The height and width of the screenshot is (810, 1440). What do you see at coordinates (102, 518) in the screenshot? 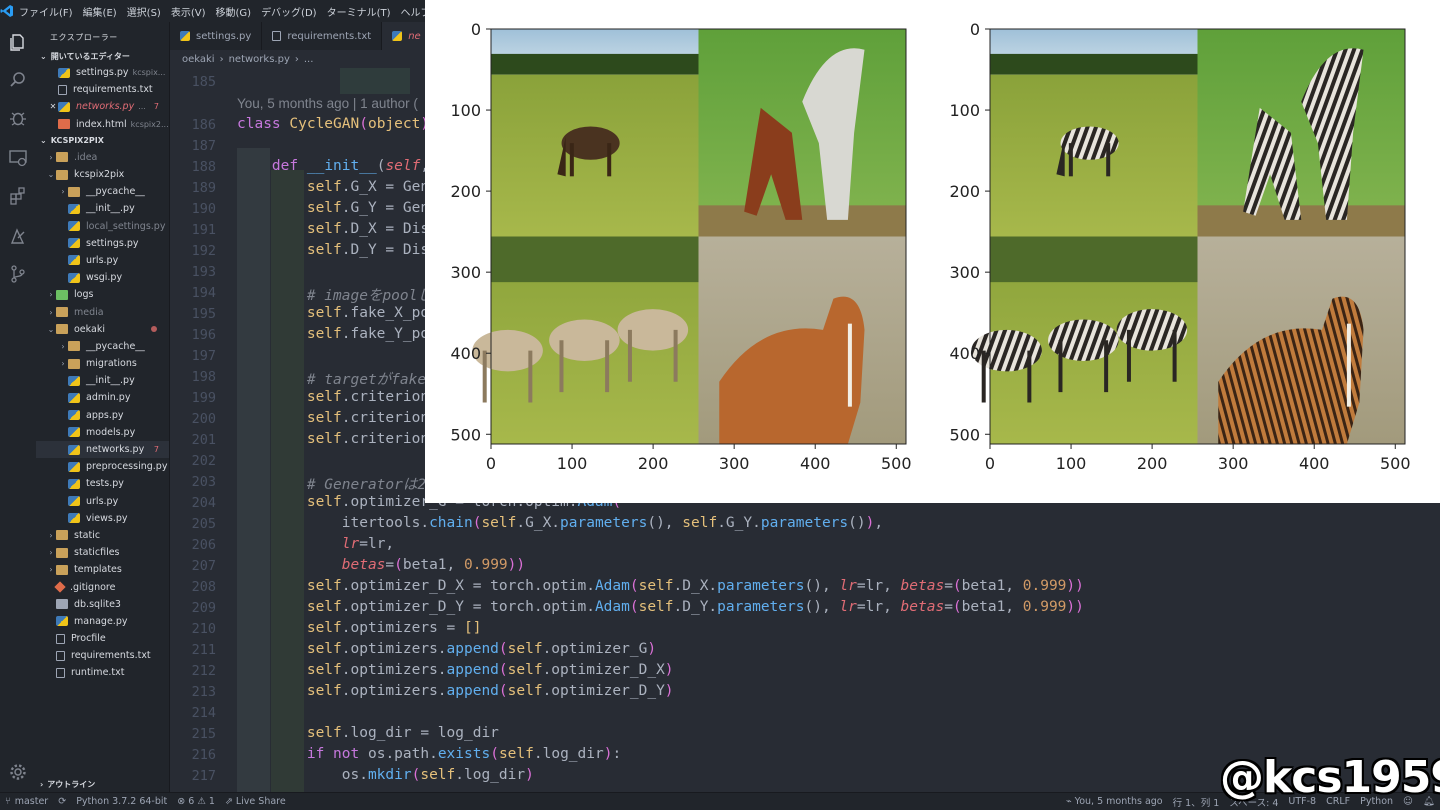
I see `file-item: views.py` at bounding box center [102, 518].